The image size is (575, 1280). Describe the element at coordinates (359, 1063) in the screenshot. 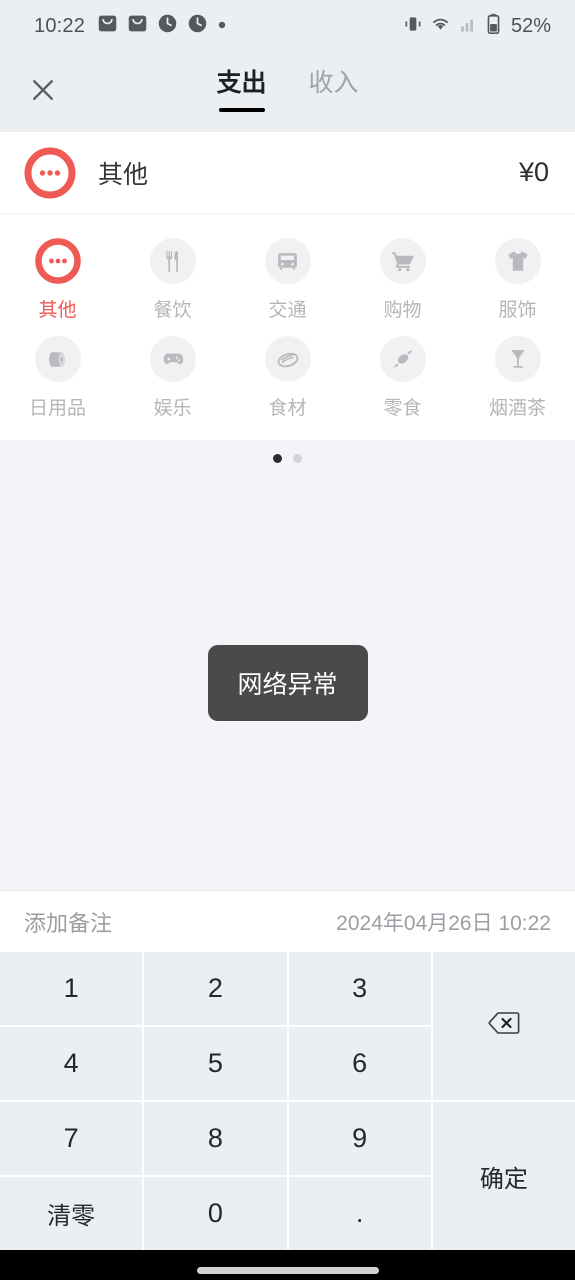

I see `key-6: 6` at that location.